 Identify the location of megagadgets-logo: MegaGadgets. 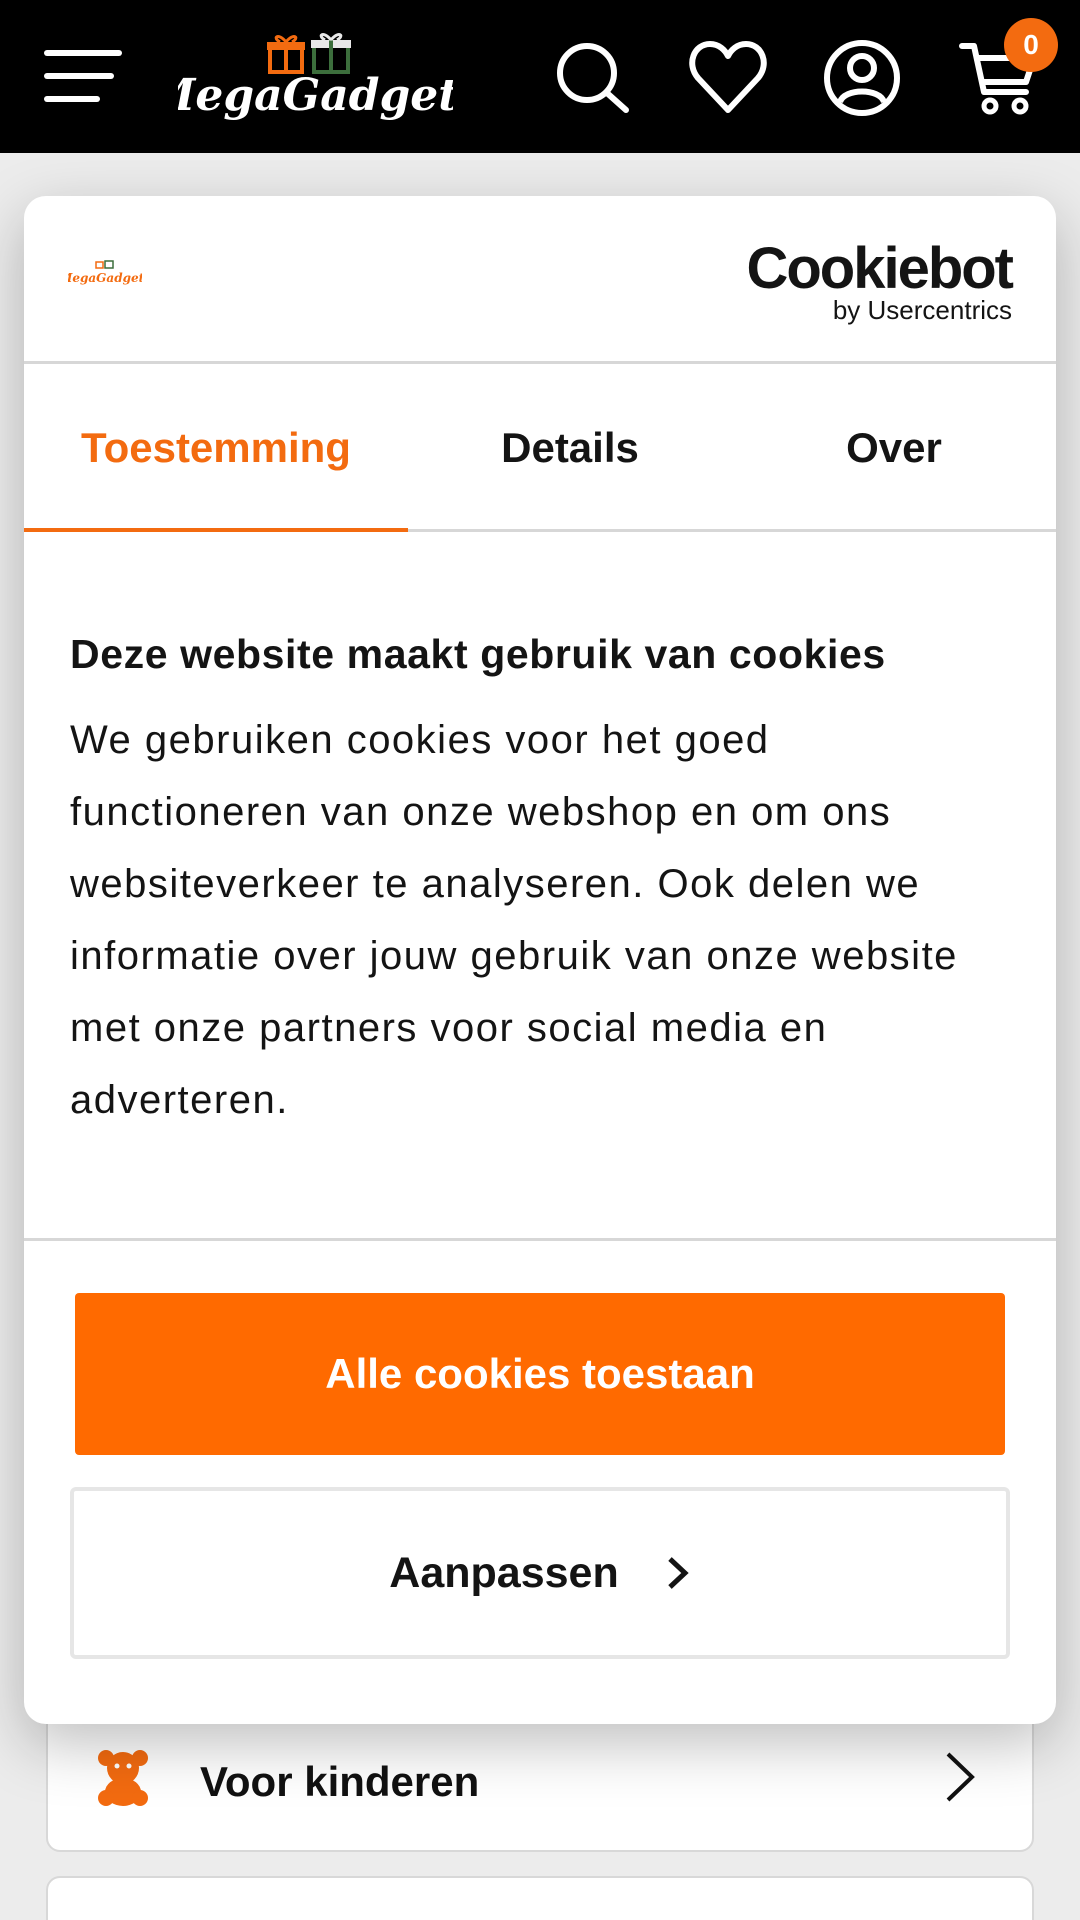
(315, 76).